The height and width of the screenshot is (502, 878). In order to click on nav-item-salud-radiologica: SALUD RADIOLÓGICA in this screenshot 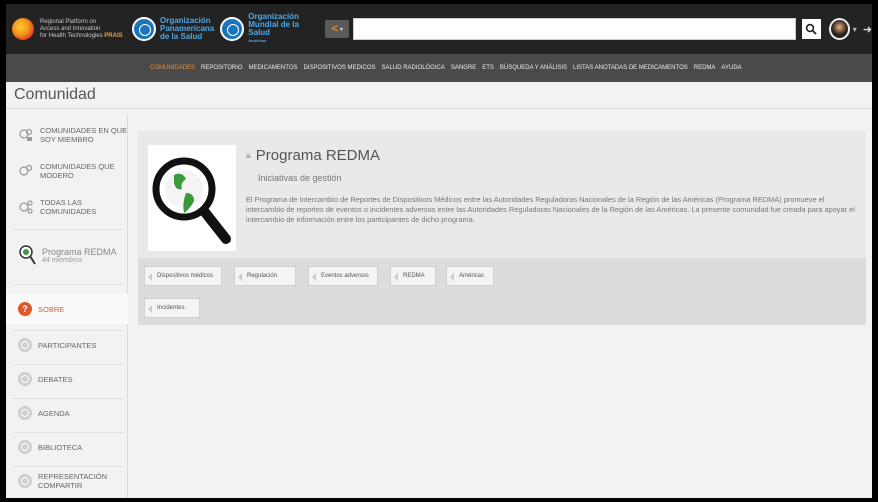, I will do `click(413, 68)`.